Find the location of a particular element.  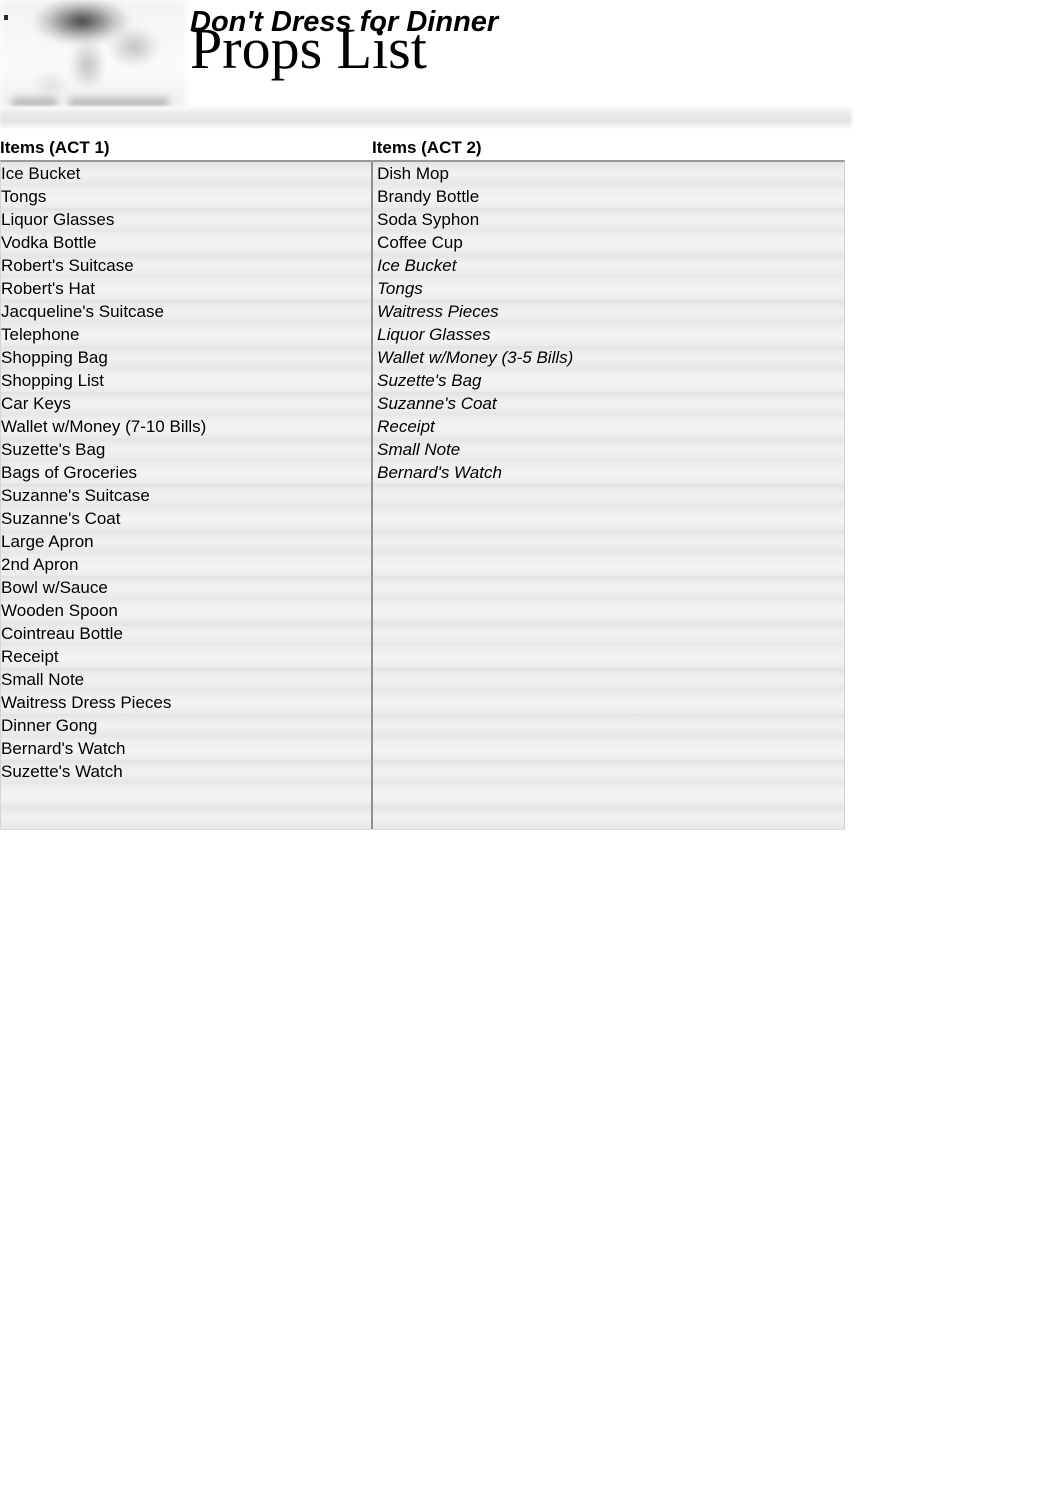

page-title: Props List is located at coordinates (308, 48).